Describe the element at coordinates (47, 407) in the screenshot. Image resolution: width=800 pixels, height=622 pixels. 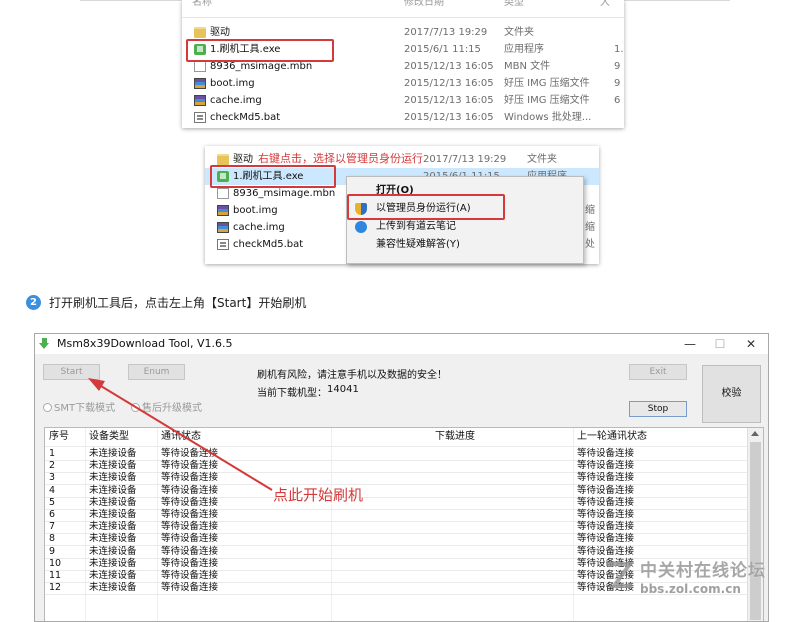
I see `radio-circle-icon` at that location.